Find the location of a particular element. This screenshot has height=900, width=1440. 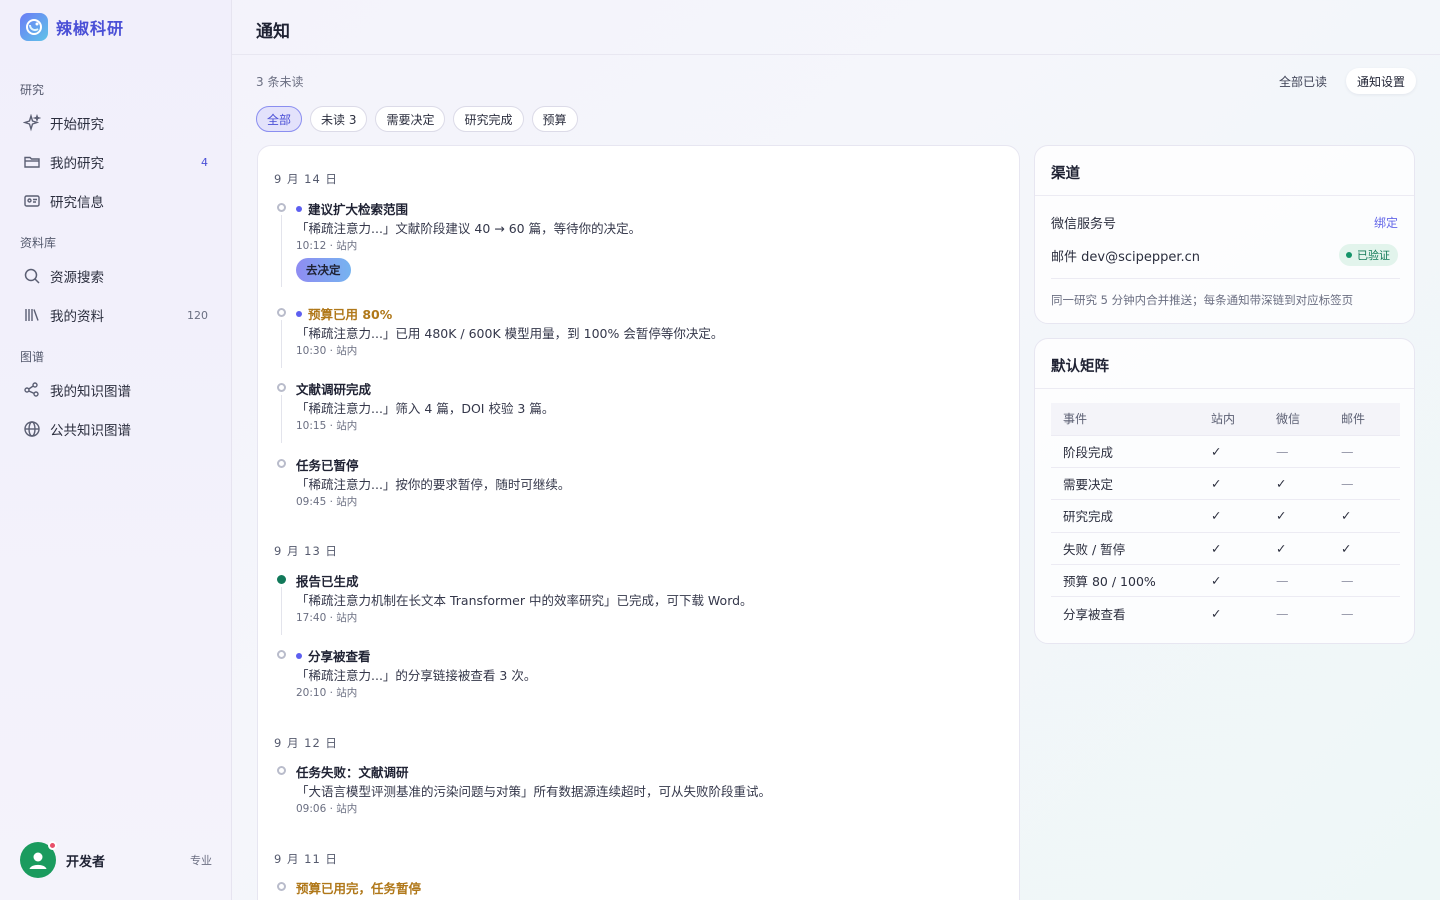

filter-all: 全部 is located at coordinates (279, 119).